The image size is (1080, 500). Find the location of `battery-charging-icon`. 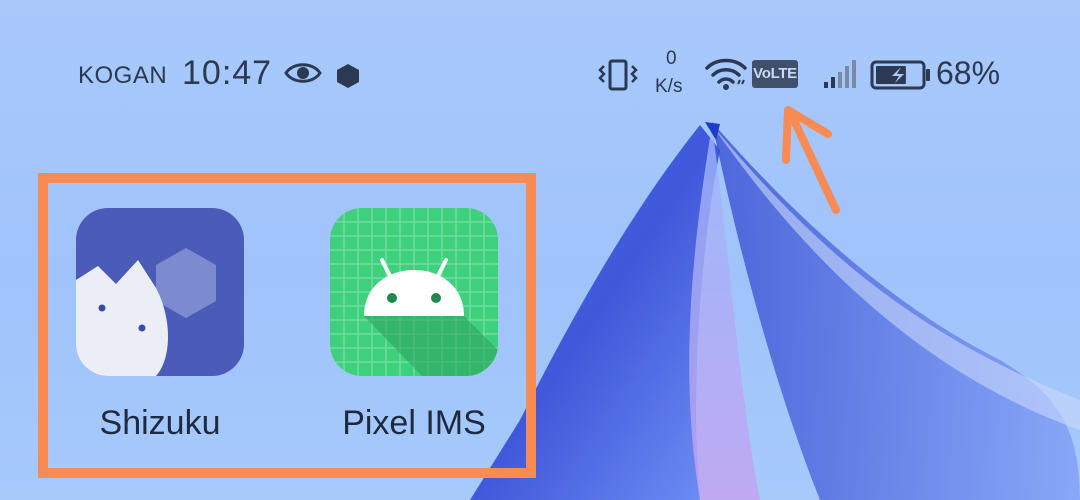

battery-charging-icon is located at coordinates (900, 75).